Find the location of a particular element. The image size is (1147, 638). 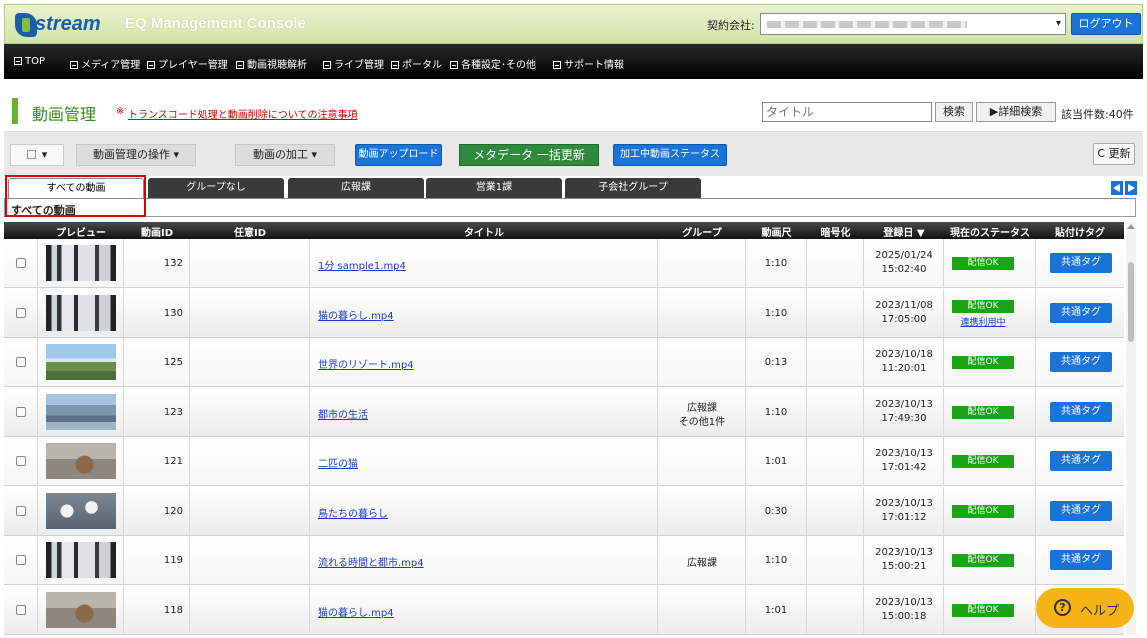

upload-video-button: 動画アップロード is located at coordinates (398, 155).